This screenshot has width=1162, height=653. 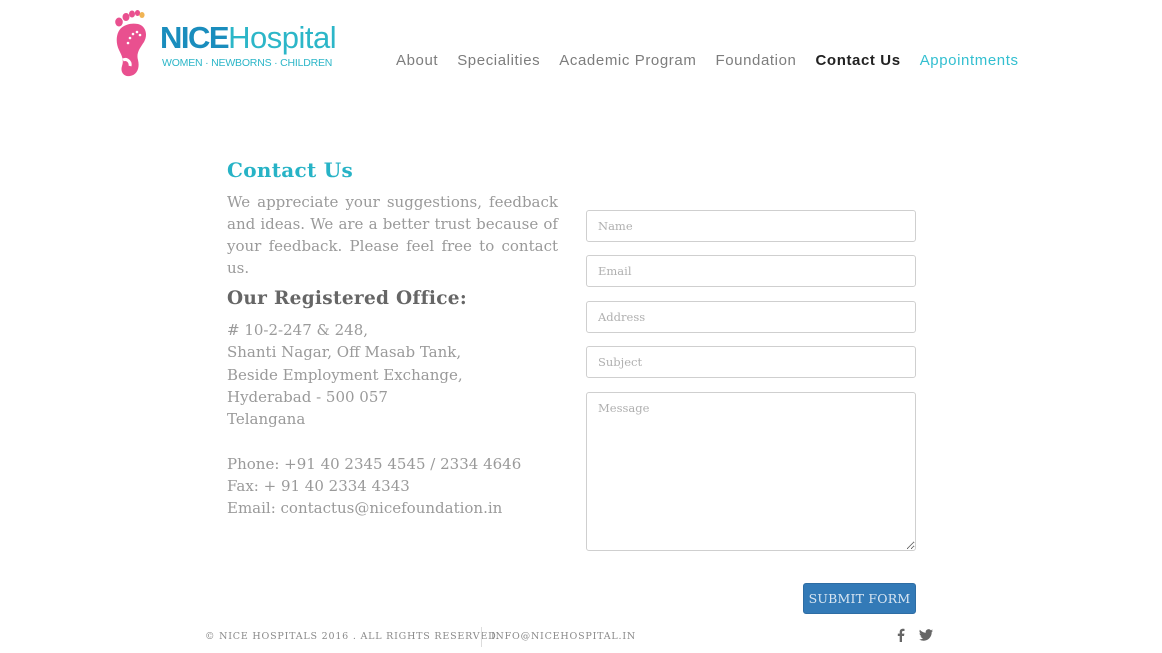 I want to click on nav-contact-us: Contact Us, so click(x=858, y=60).